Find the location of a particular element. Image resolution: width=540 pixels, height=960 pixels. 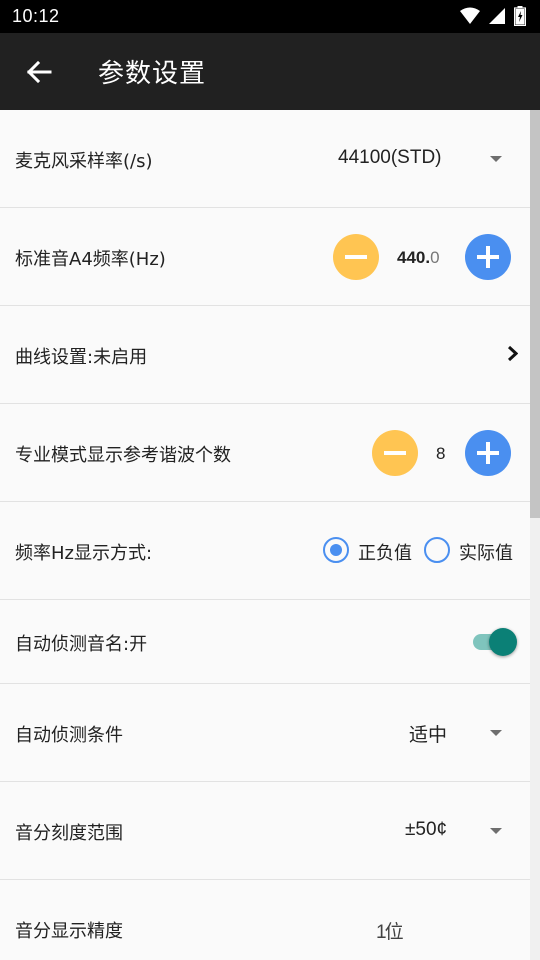

scrollbar-thumb is located at coordinates (535, 314).